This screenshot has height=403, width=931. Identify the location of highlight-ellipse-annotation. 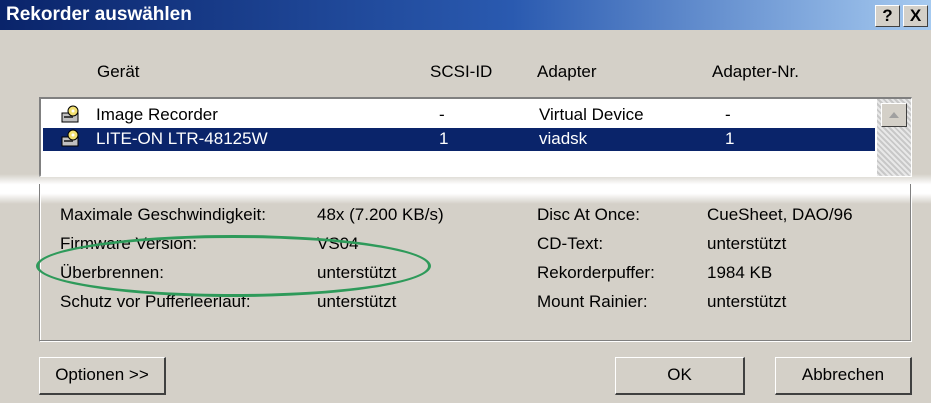
(233, 266).